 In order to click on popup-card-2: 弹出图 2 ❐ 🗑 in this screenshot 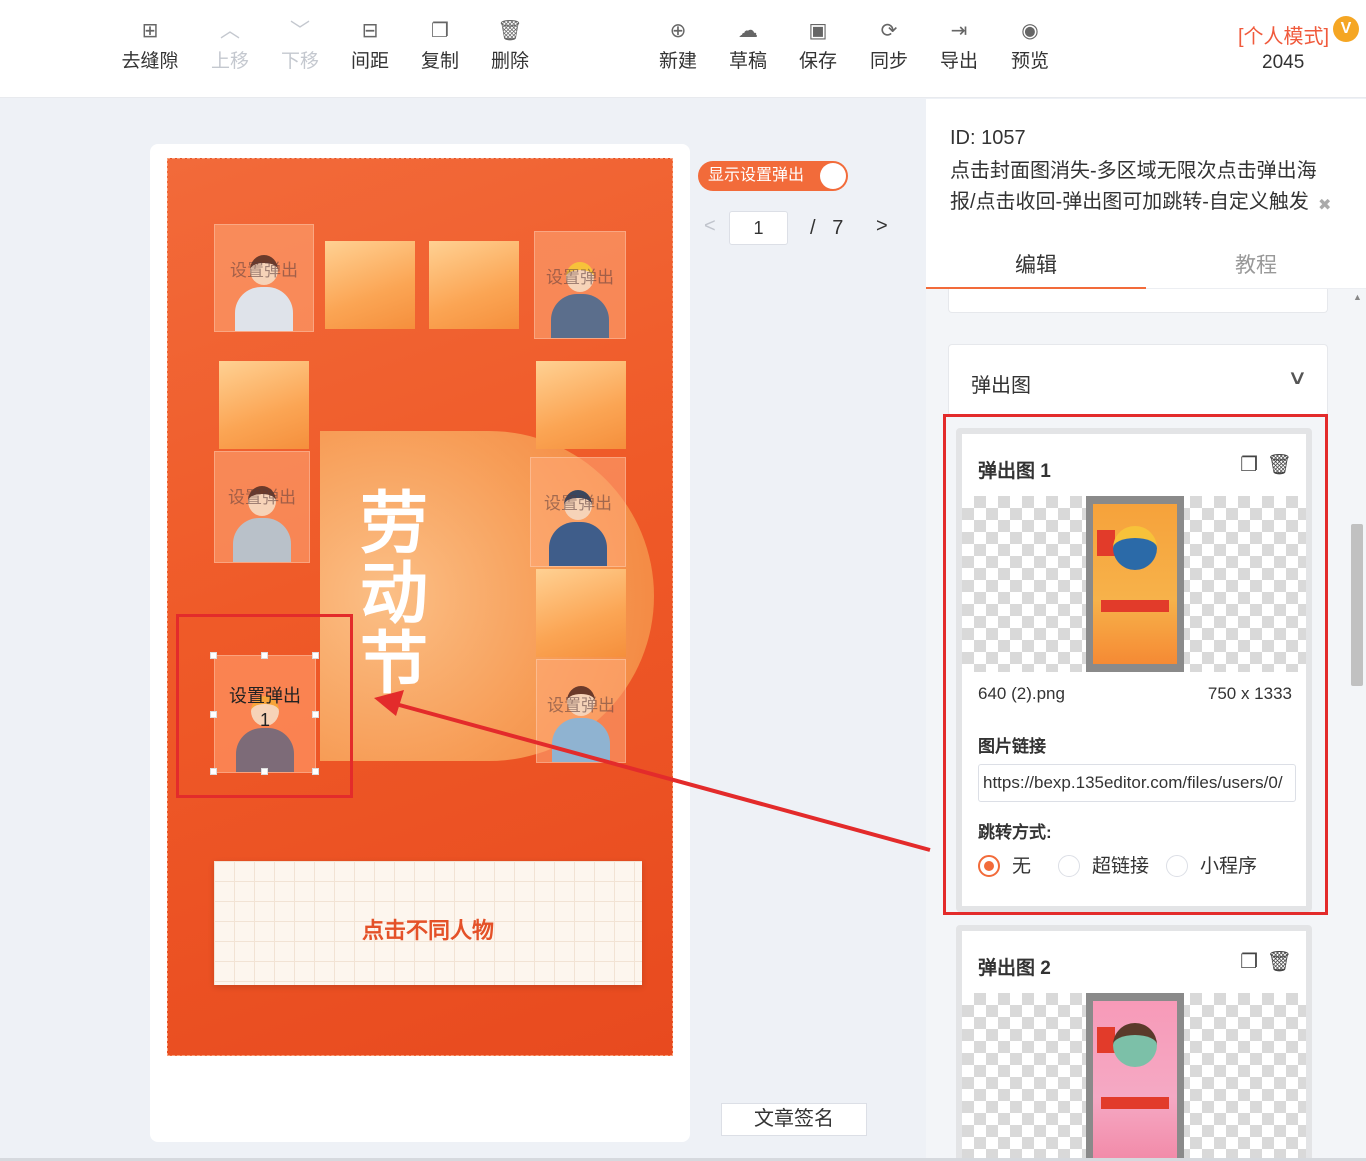, I will do `click(1134, 1043)`.